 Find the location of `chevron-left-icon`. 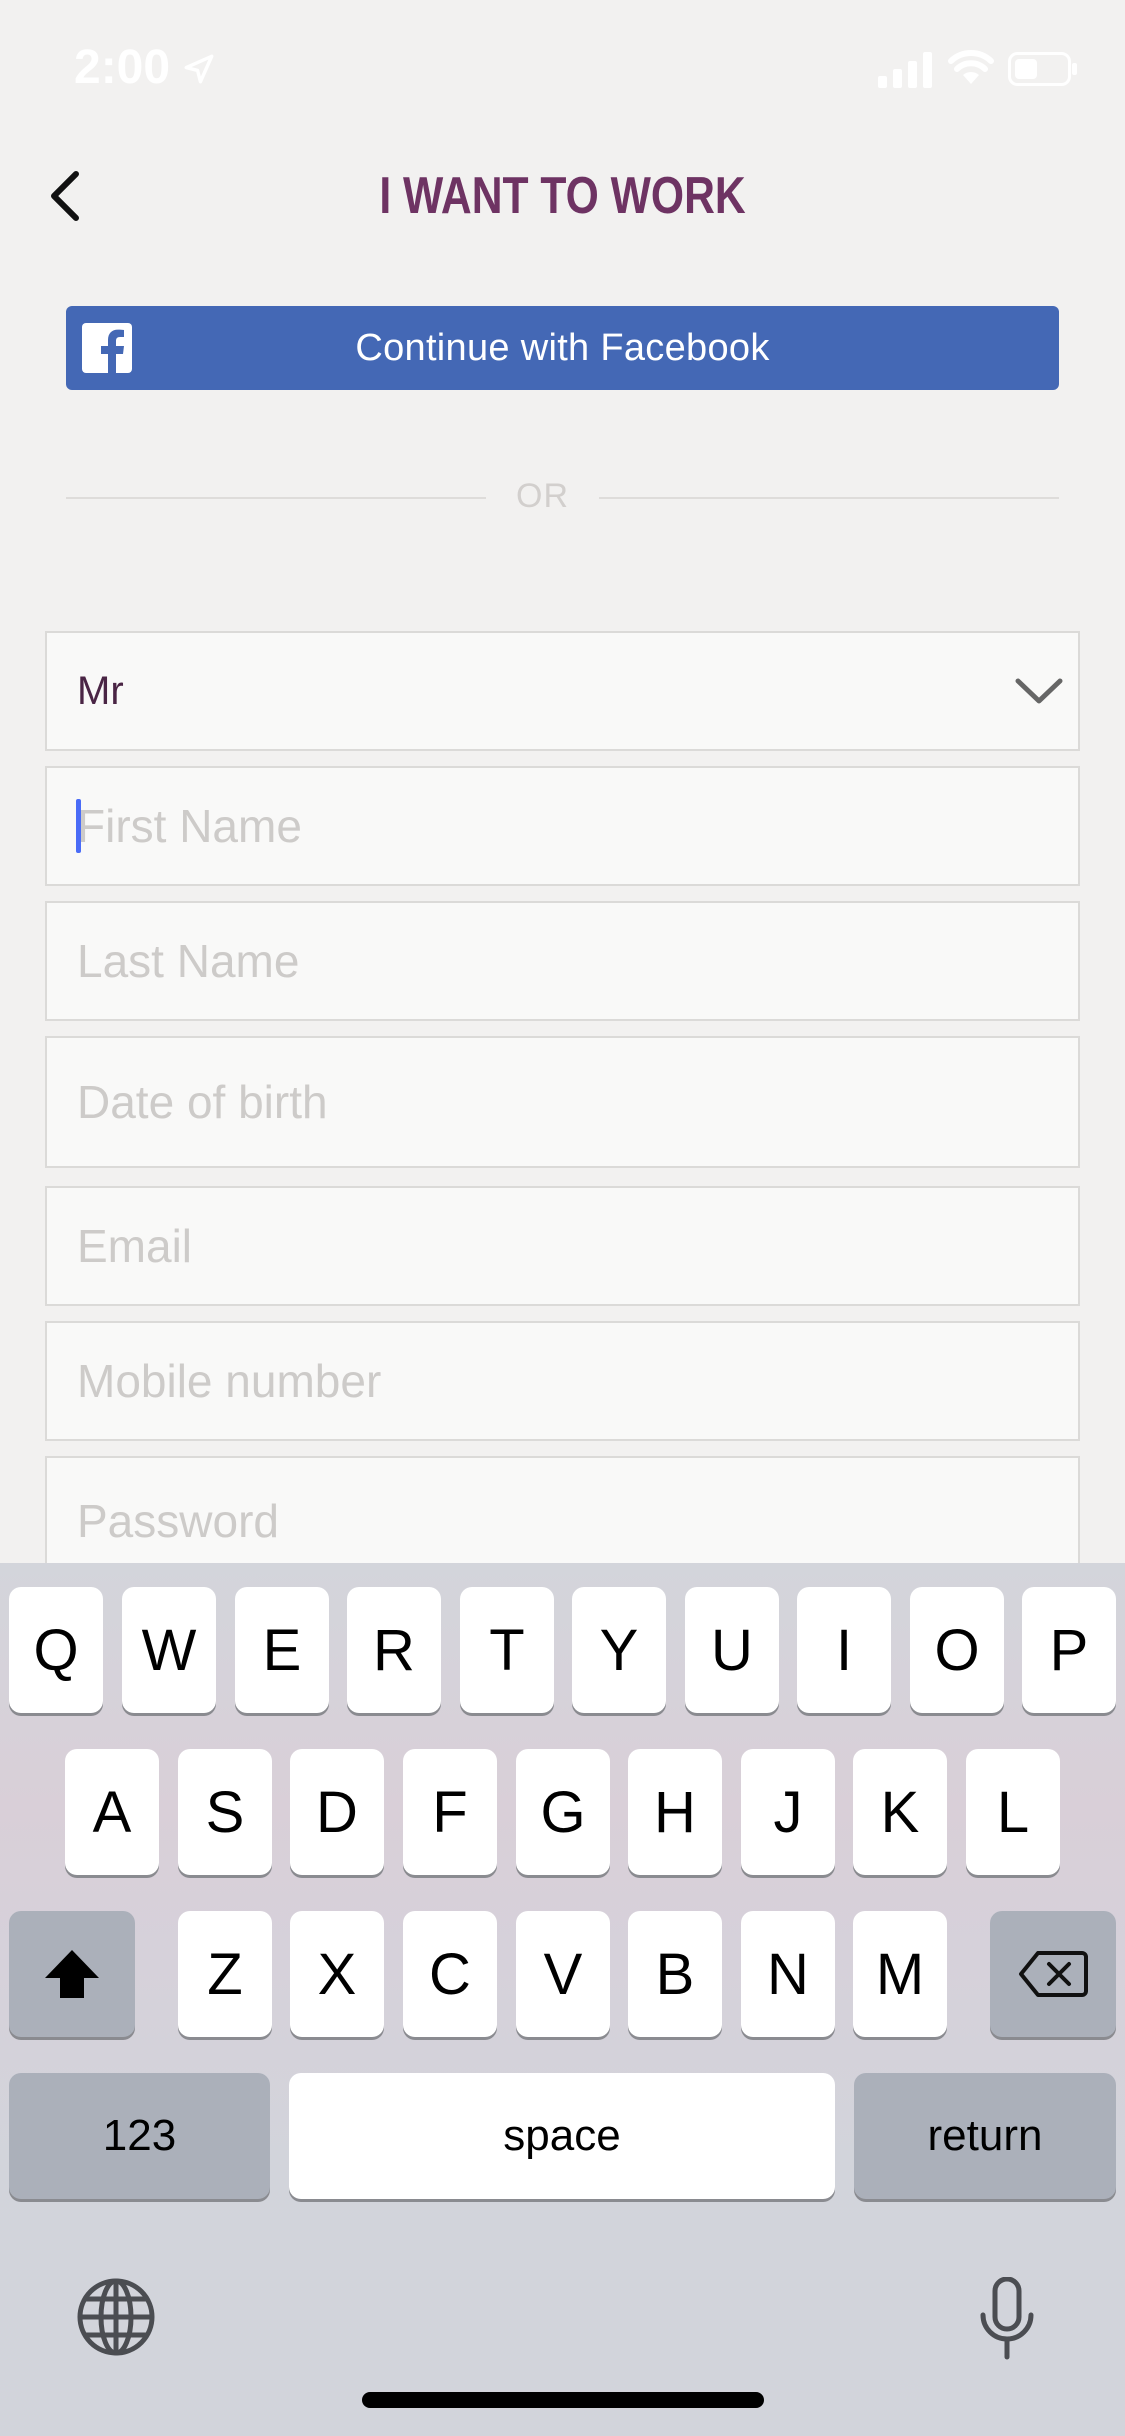

chevron-left-icon is located at coordinates (65, 196).